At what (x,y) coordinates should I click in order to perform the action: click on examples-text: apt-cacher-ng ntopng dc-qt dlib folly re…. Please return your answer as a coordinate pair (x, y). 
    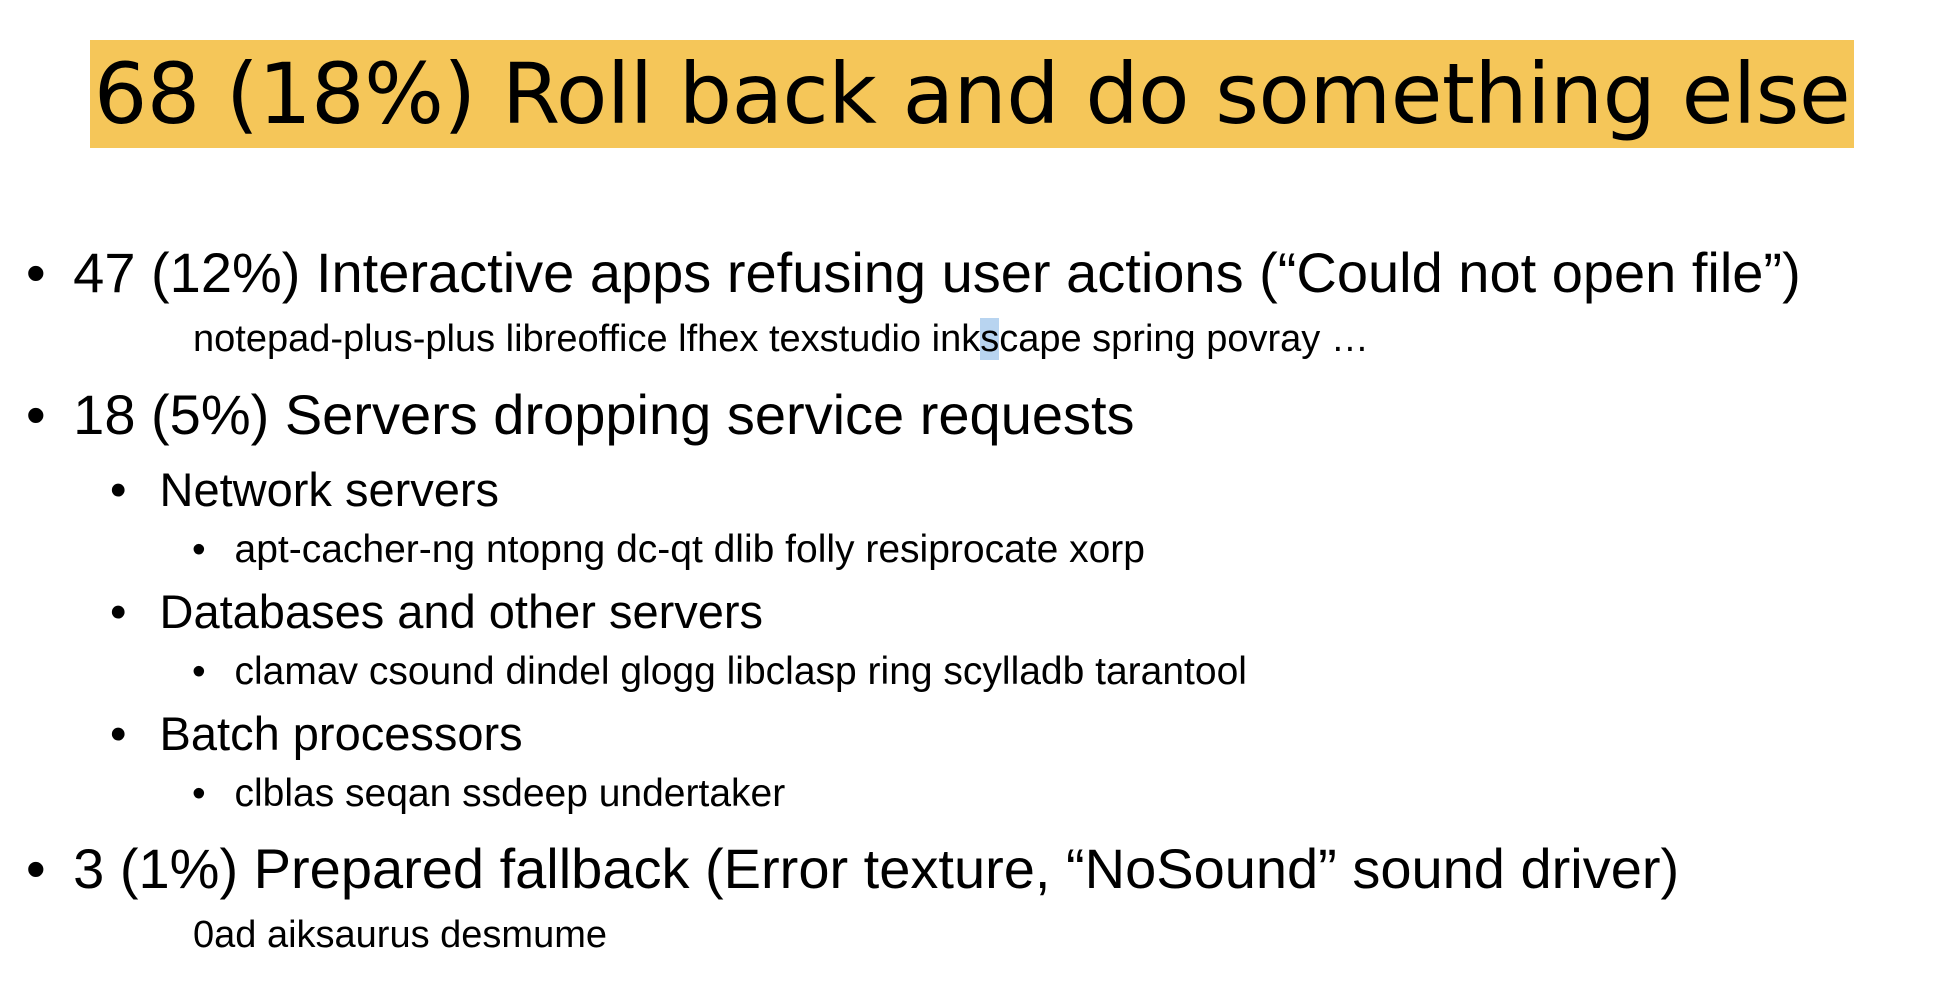
    Looking at the image, I should click on (689, 549).